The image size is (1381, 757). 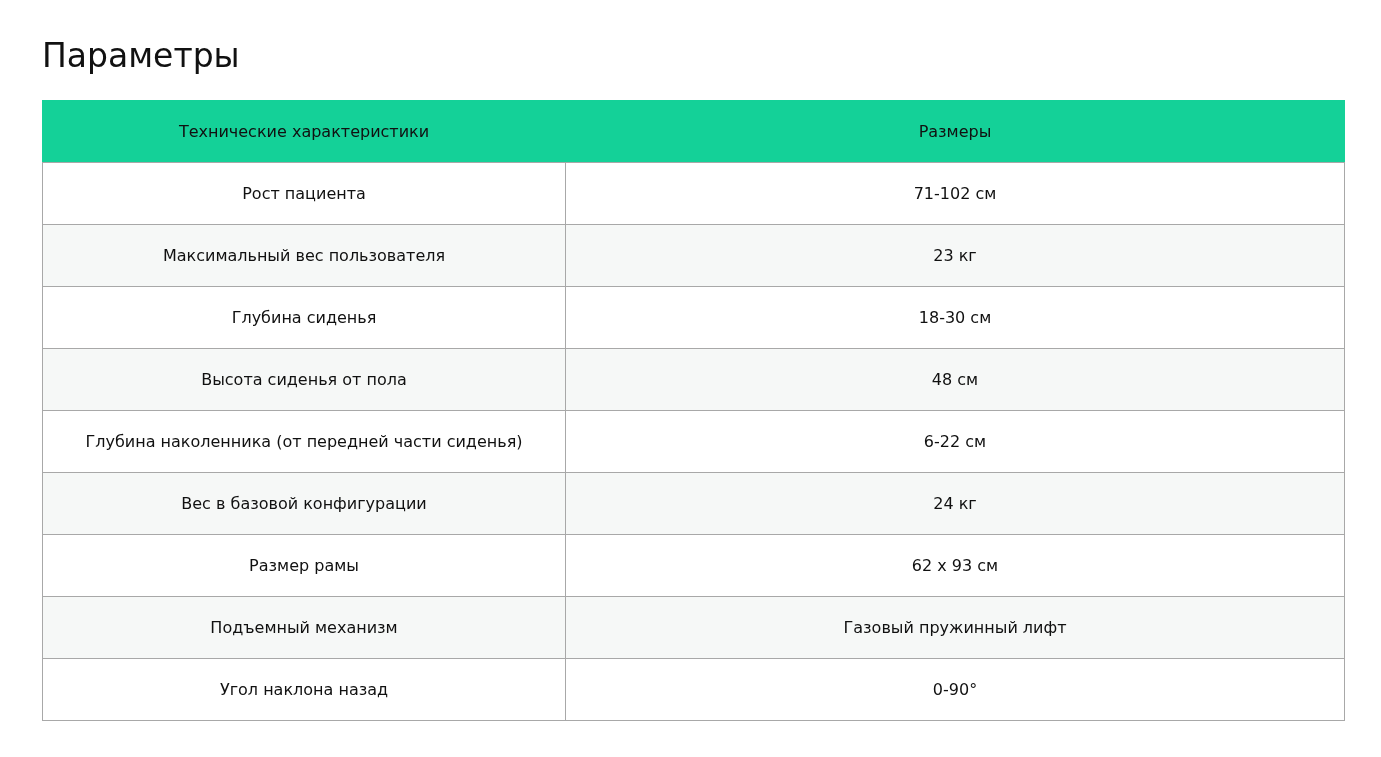 I want to click on column-header: Технические характеристики, so click(x=304, y=131).